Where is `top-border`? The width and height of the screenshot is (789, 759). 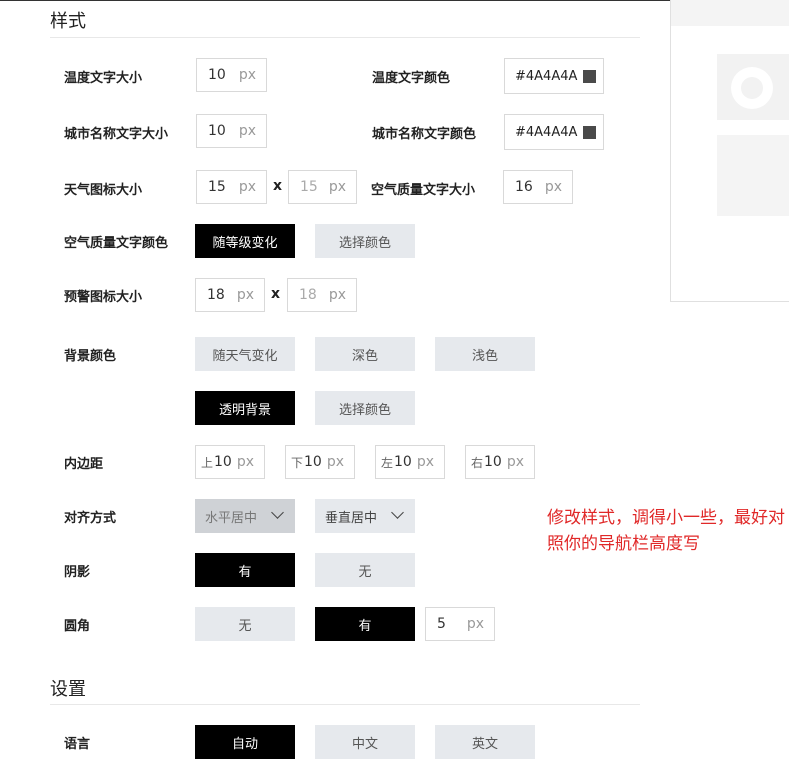 top-border is located at coordinates (335, 0).